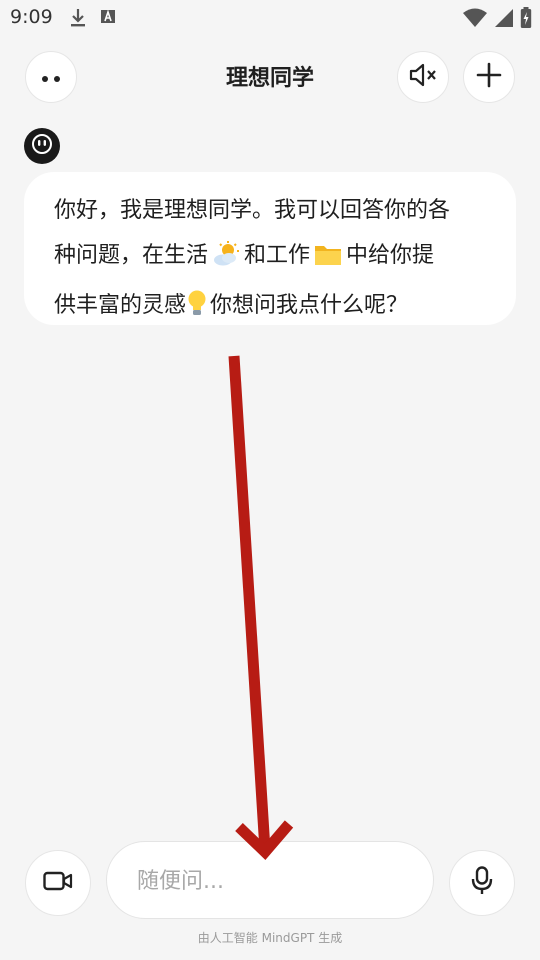 The image size is (540, 960). I want to click on more-button, so click(51, 77).